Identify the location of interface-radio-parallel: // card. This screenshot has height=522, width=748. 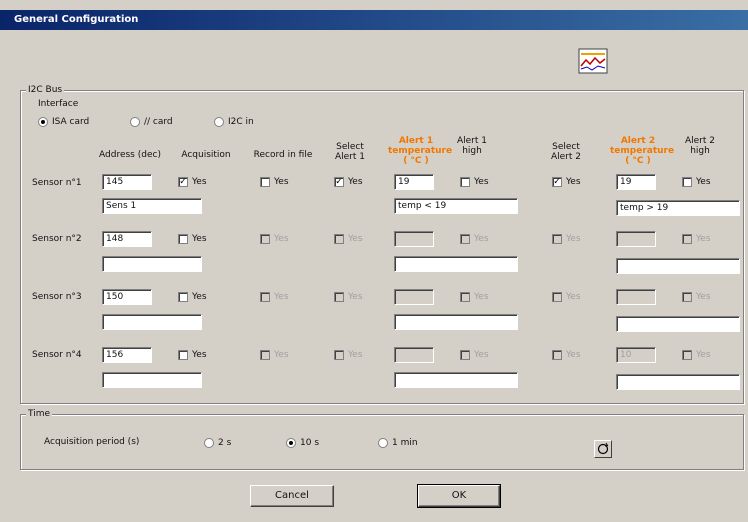
(151, 122).